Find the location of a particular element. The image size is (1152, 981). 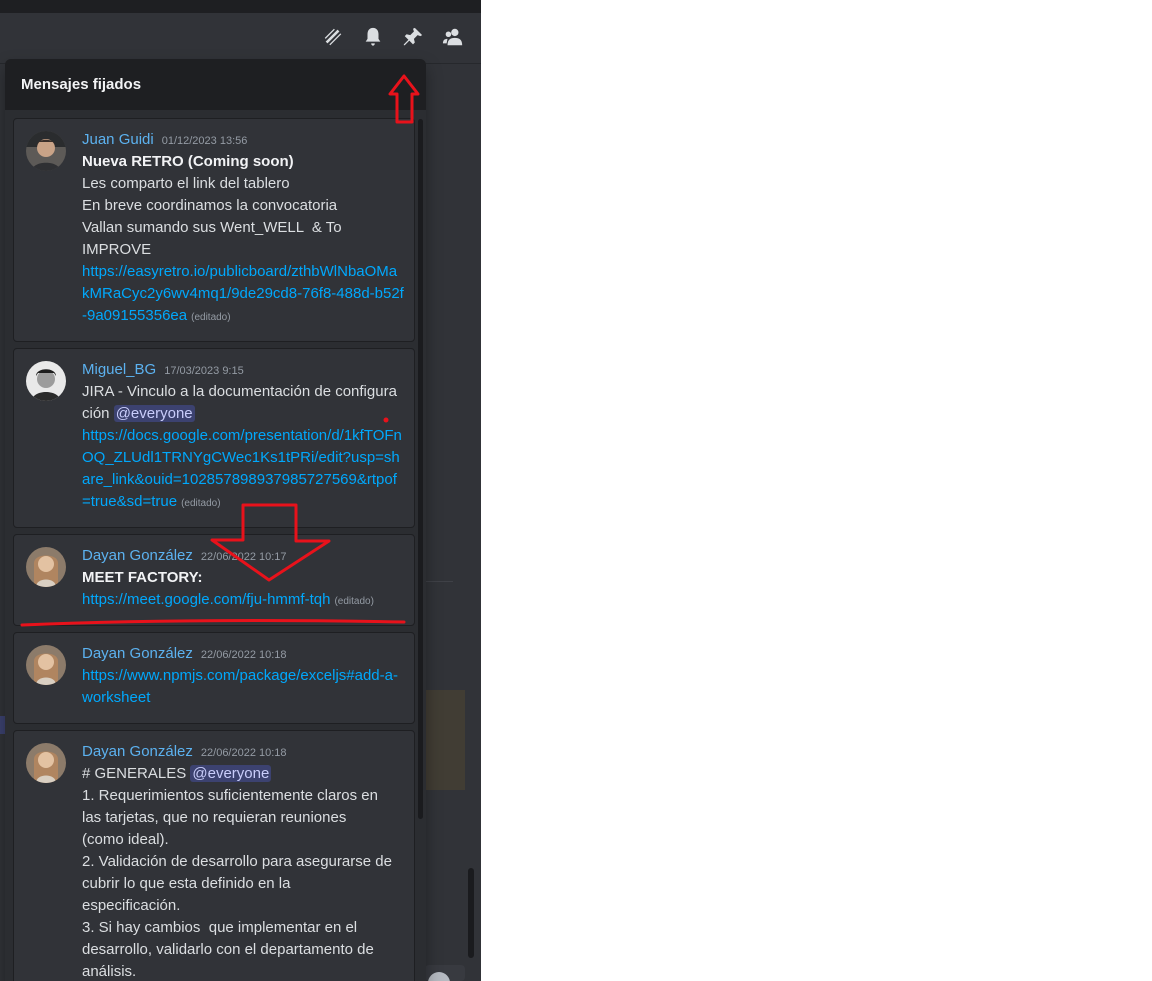

message-title: MEET FACTORY: is located at coordinates (142, 577).